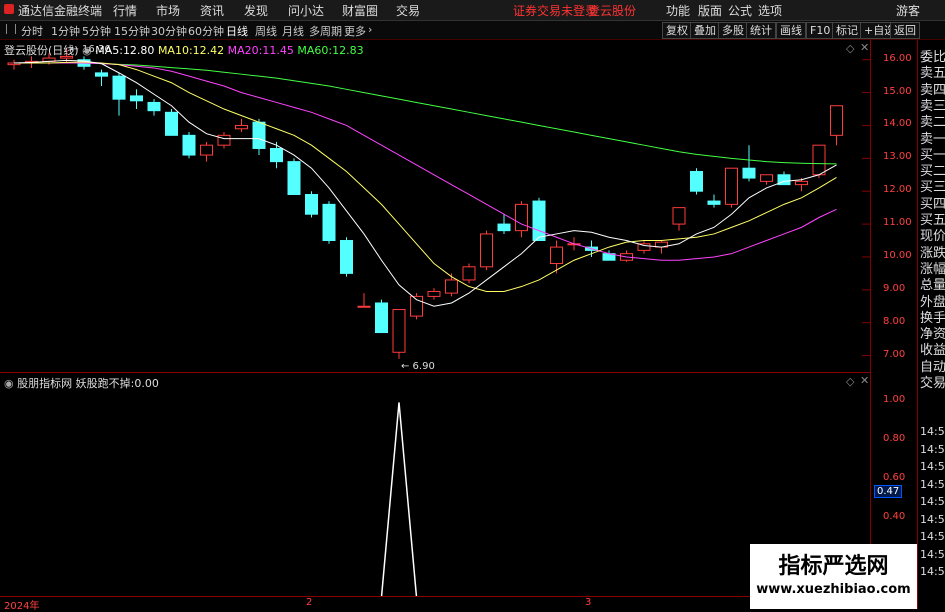  Describe the element at coordinates (370, 29) in the screenshot. I see `chevron-right-icon: ›` at that location.